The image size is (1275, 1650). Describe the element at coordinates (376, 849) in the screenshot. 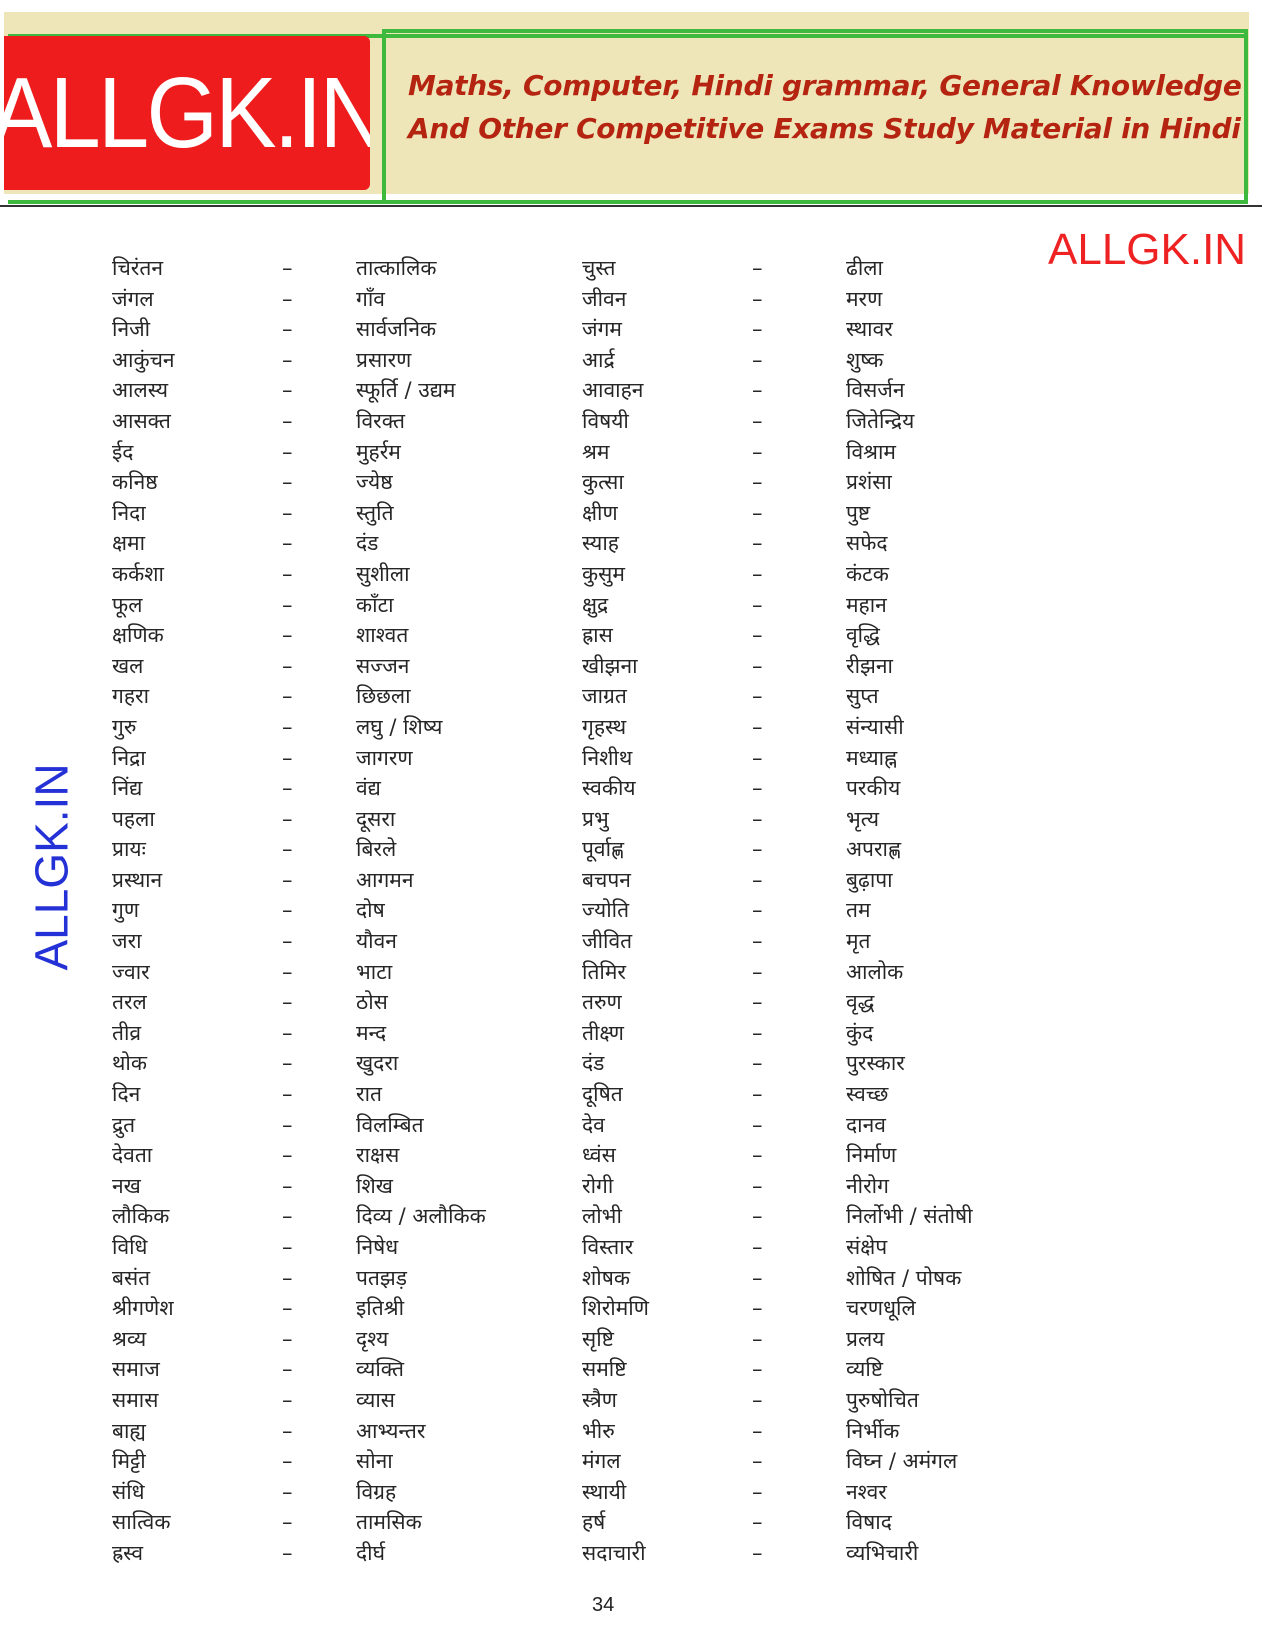

I see `antonym-col-1: बिरले` at that location.